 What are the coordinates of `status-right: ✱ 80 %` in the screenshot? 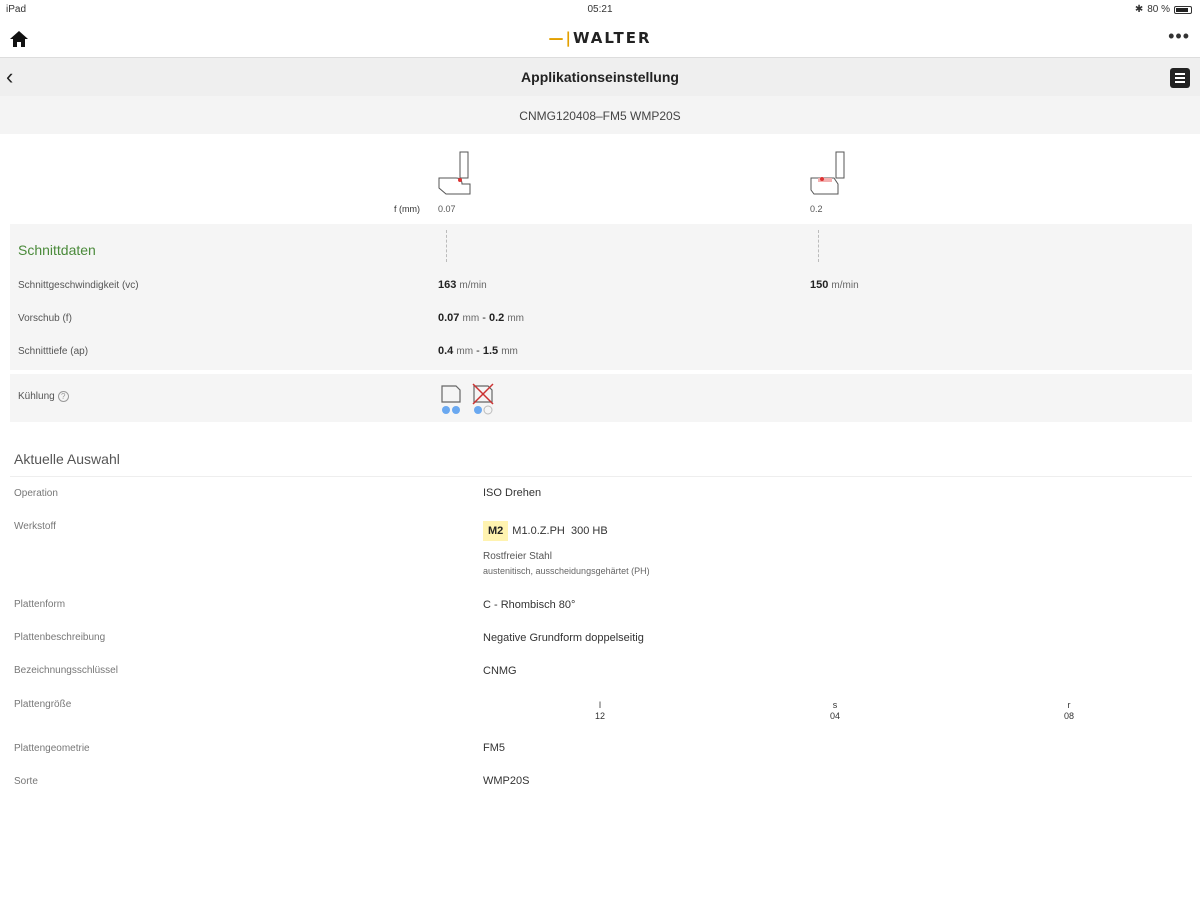 It's located at (1163, 9).